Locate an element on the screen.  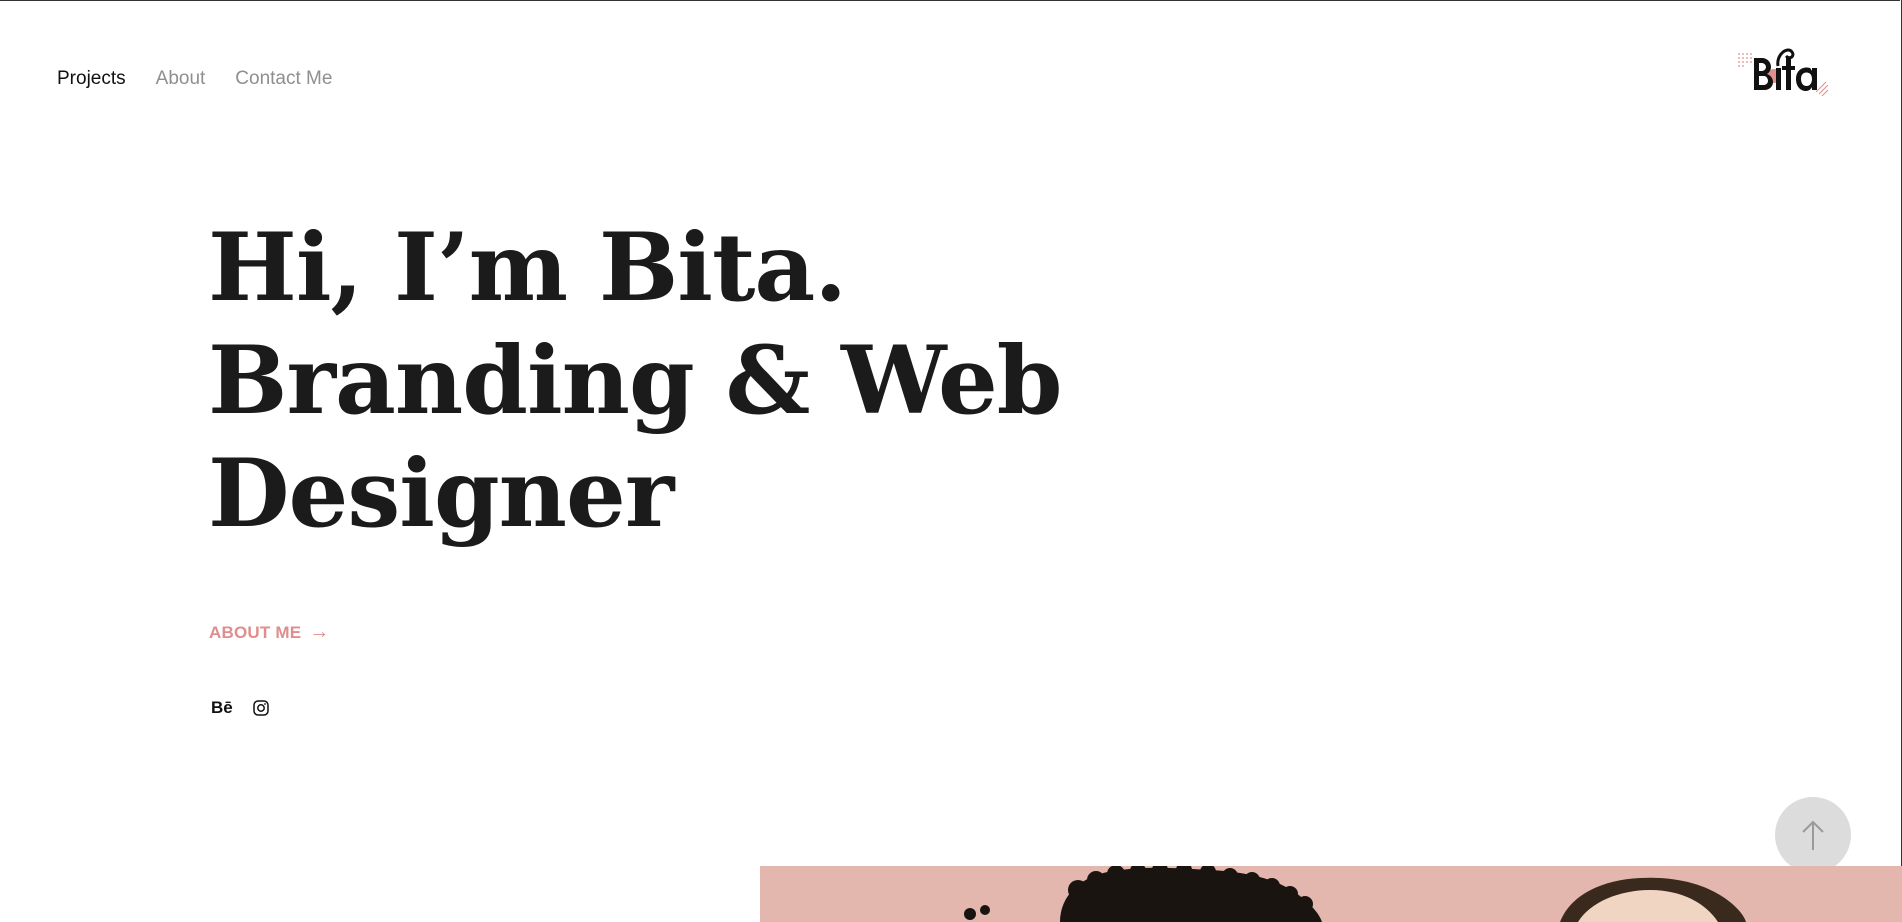
hero-line-2: Branding & Web is located at coordinates (635, 381).